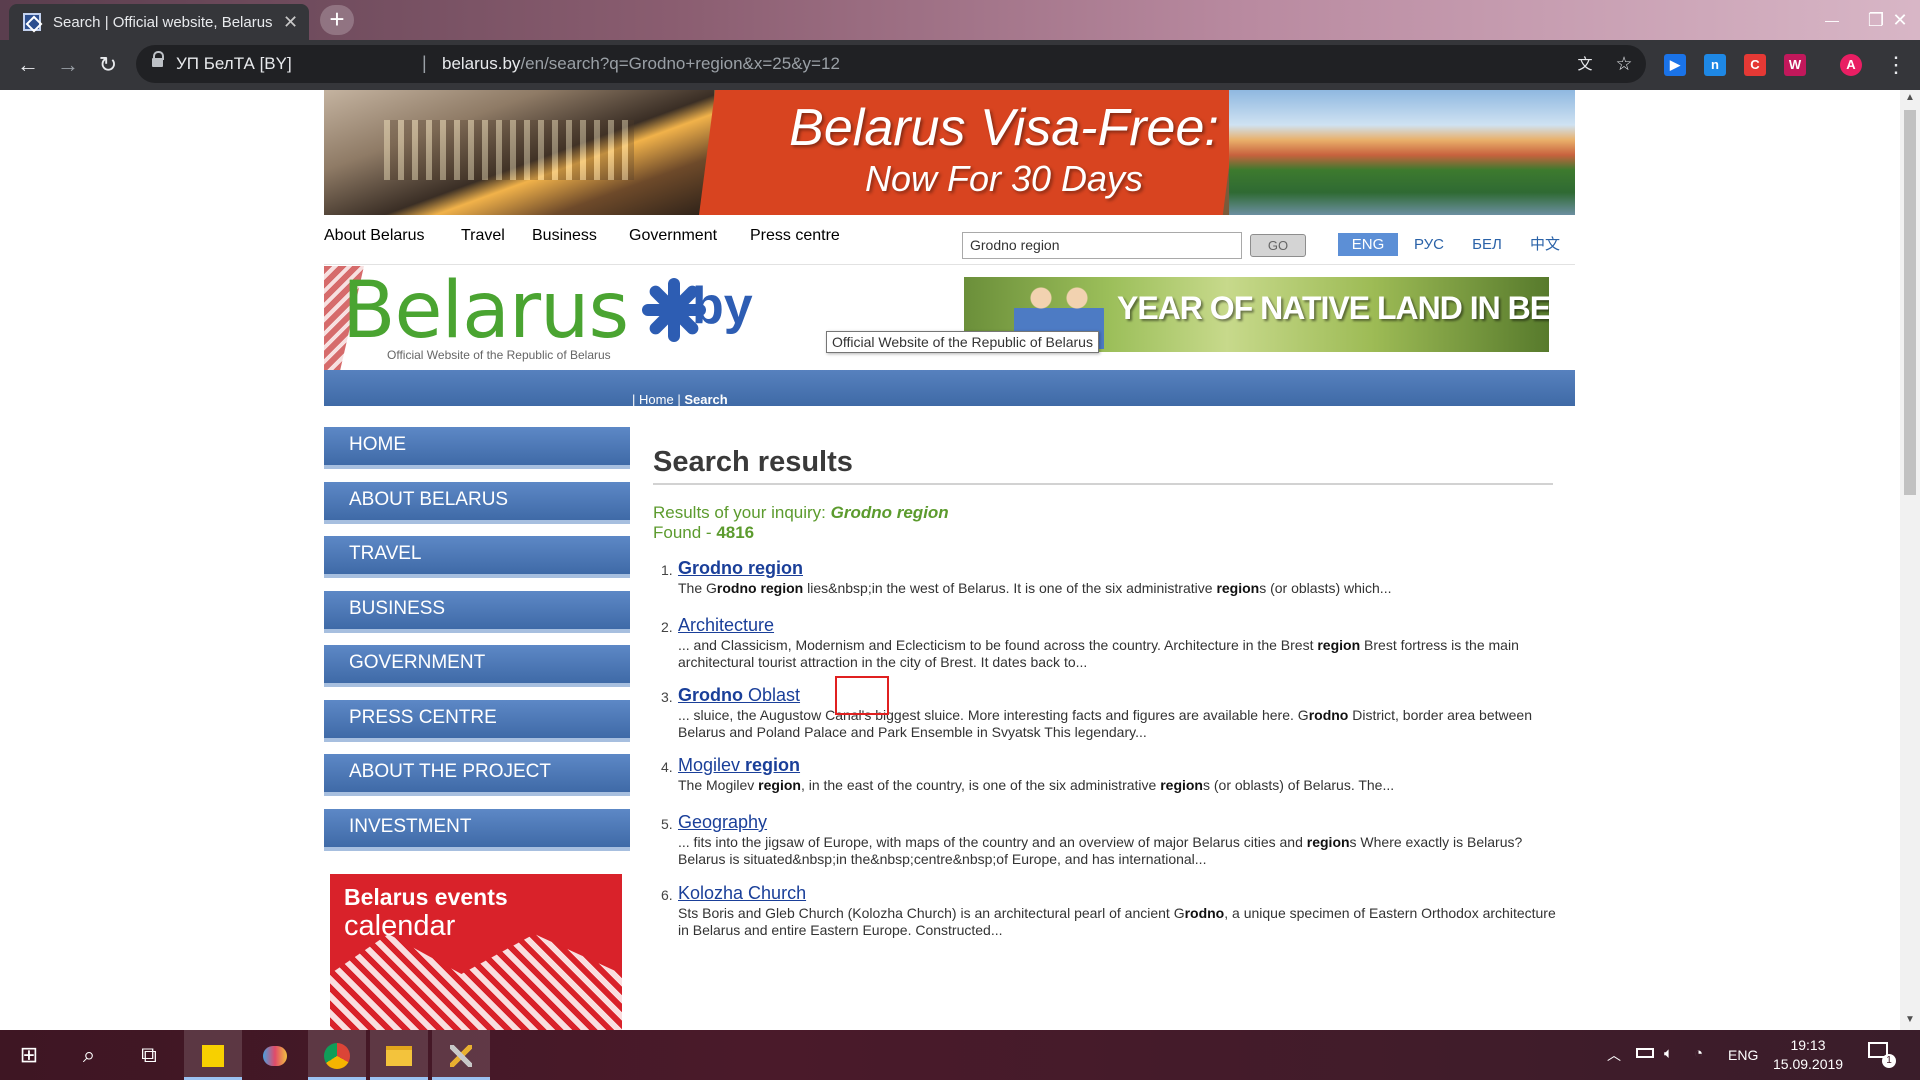  Describe the element at coordinates (1487, 244) in the screenshot. I see `lang-bel: БЕЛ` at that location.